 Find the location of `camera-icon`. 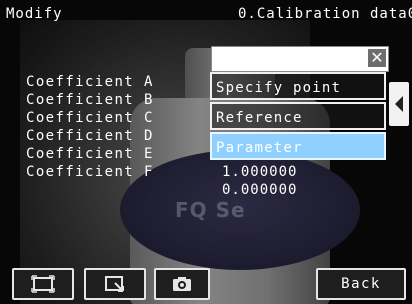

camera-icon is located at coordinates (182, 284).